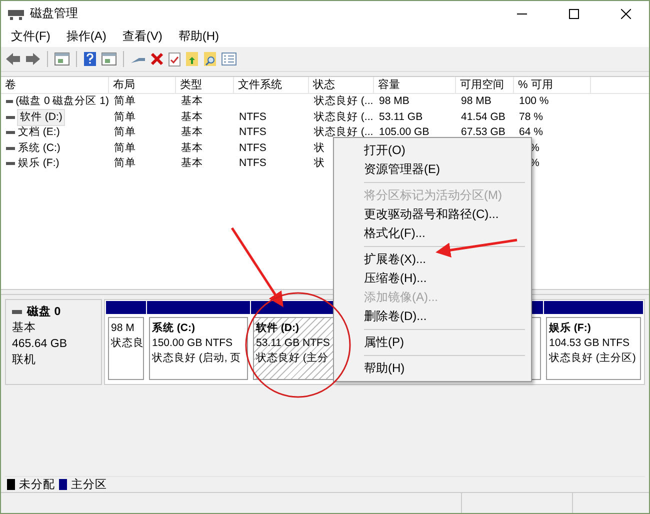 The width and height of the screenshot is (650, 514). I want to click on table-cell: 67.53 GB, so click(483, 132).